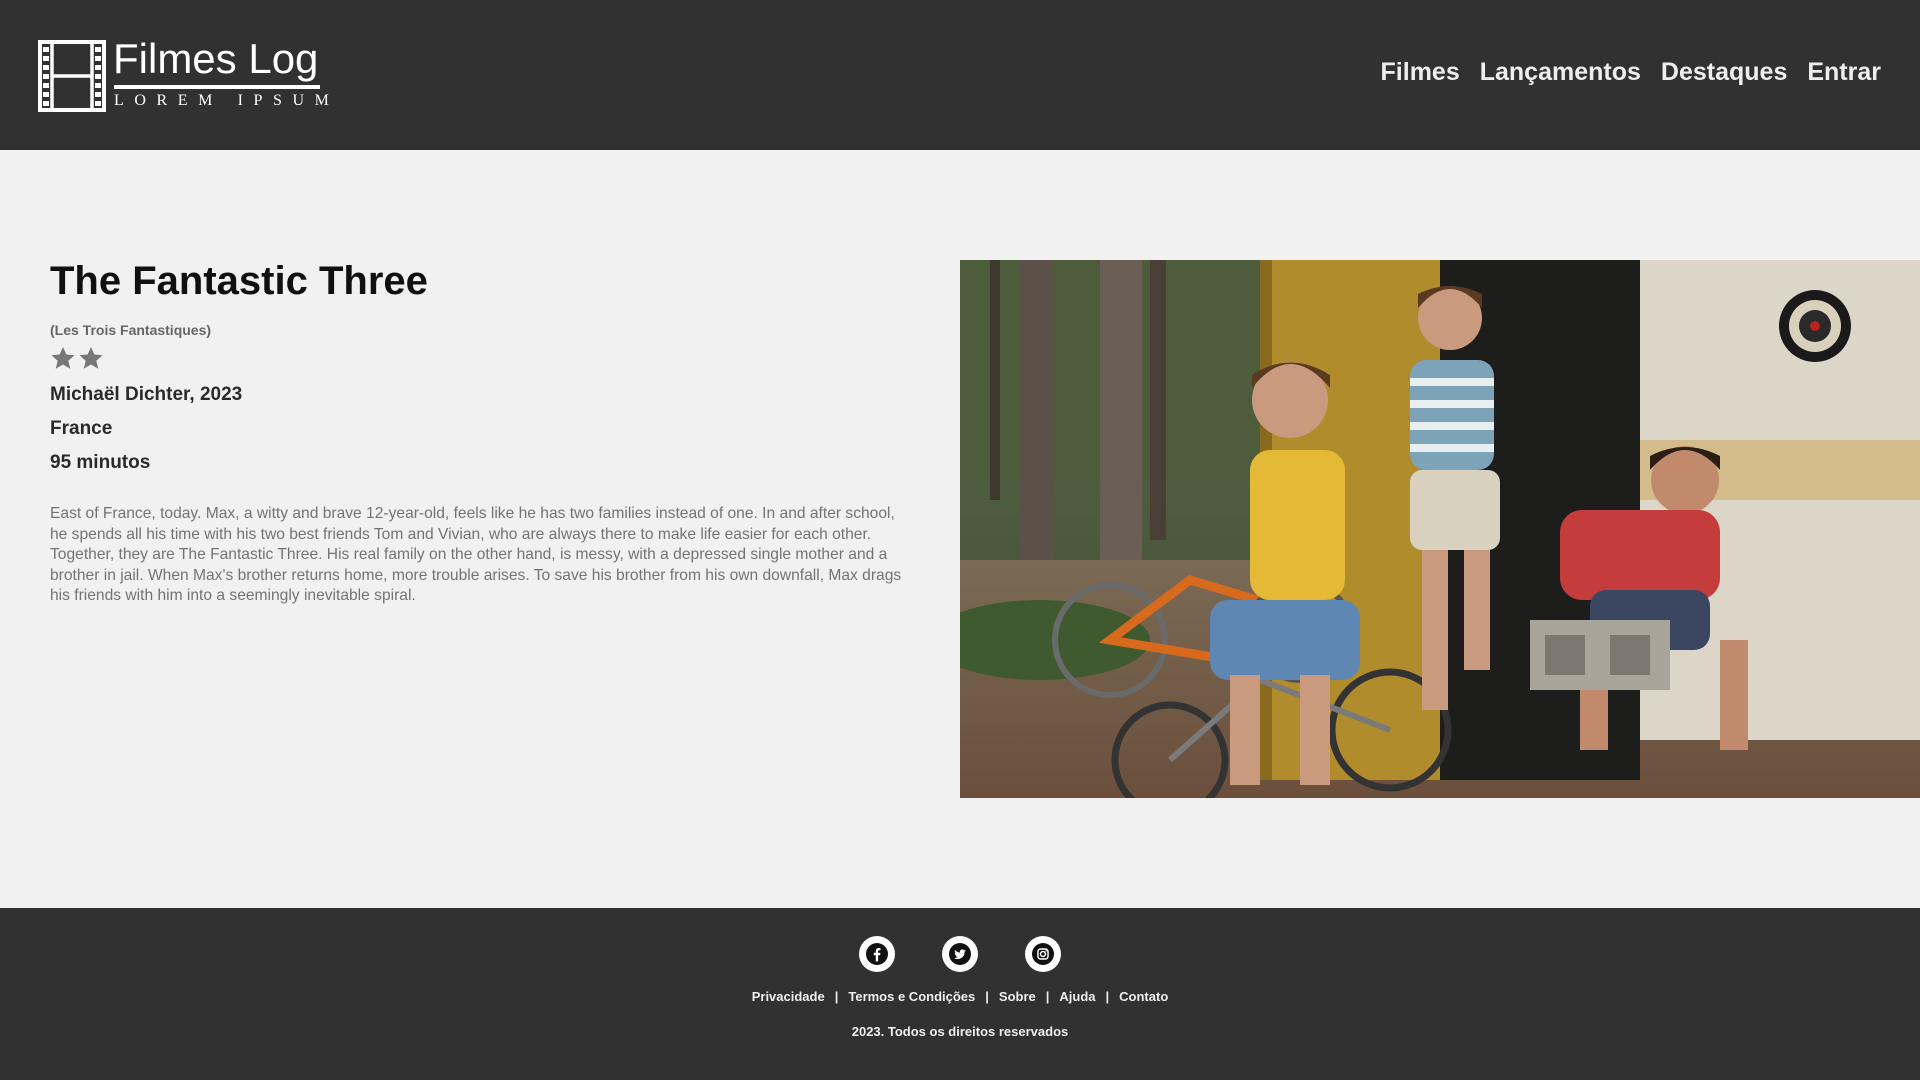 The image size is (1920, 1080). Describe the element at coordinates (100, 462) in the screenshot. I see `movie-duration: 95 minutos` at that location.